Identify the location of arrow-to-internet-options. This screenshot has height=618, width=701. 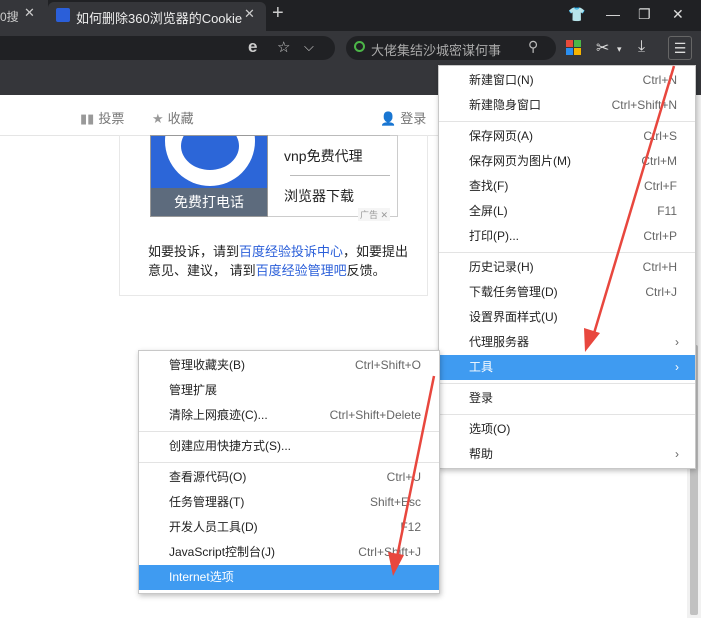
(412, 475).